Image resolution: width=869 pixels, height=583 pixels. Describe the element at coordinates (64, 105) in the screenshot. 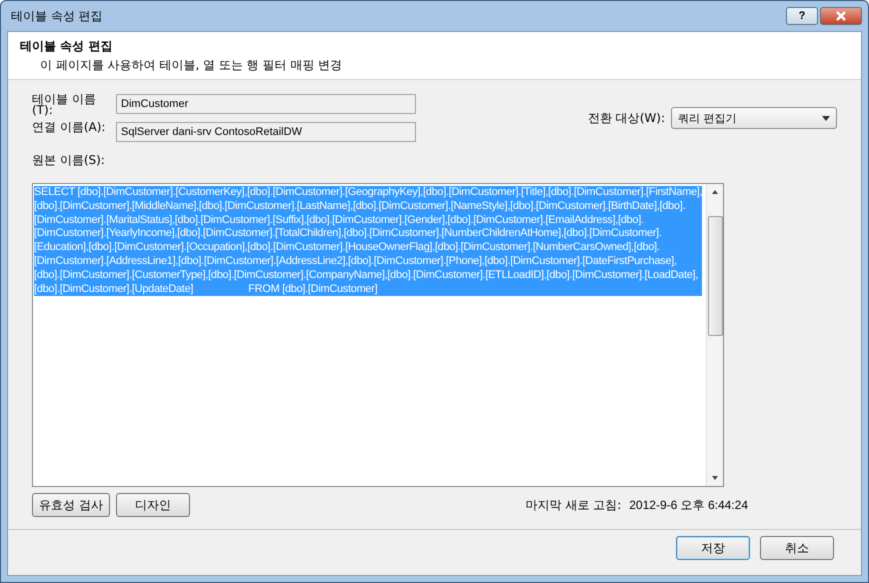

I see `field-label: 테이블 이름 (T):` at that location.